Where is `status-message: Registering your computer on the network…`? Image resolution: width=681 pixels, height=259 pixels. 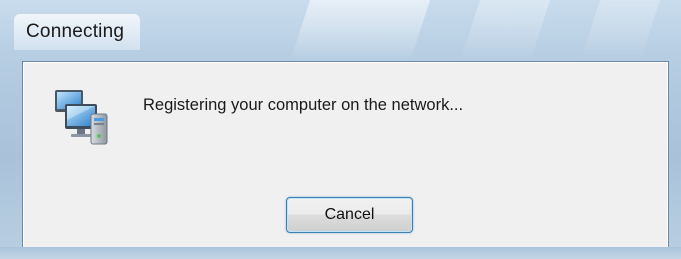 status-message: Registering your computer on the network… is located at coordinates (303, 105).